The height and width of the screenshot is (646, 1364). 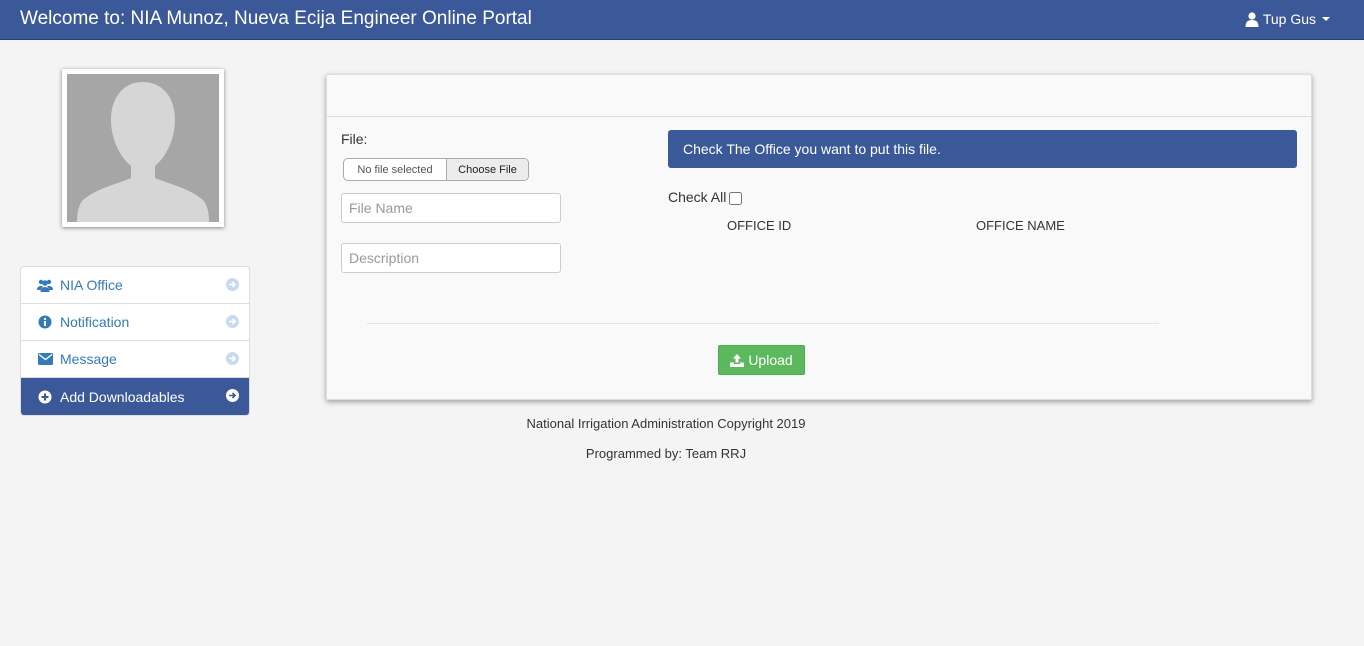 What do you see at coordinates (45, 397) in the screenshot?
I see `plus-circle-icon` at bounding box center [45, 397].